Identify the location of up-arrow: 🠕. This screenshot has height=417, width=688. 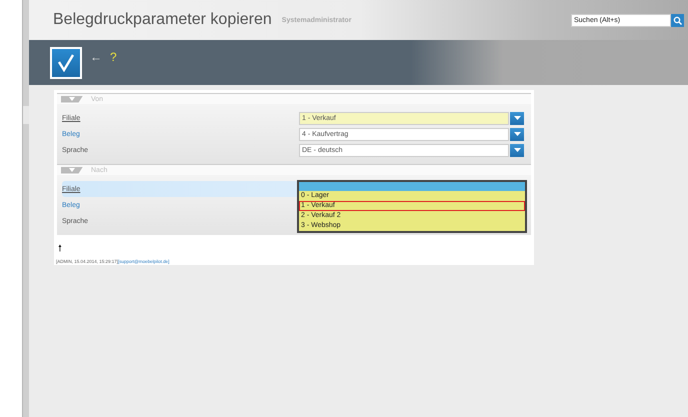
(60, 249).